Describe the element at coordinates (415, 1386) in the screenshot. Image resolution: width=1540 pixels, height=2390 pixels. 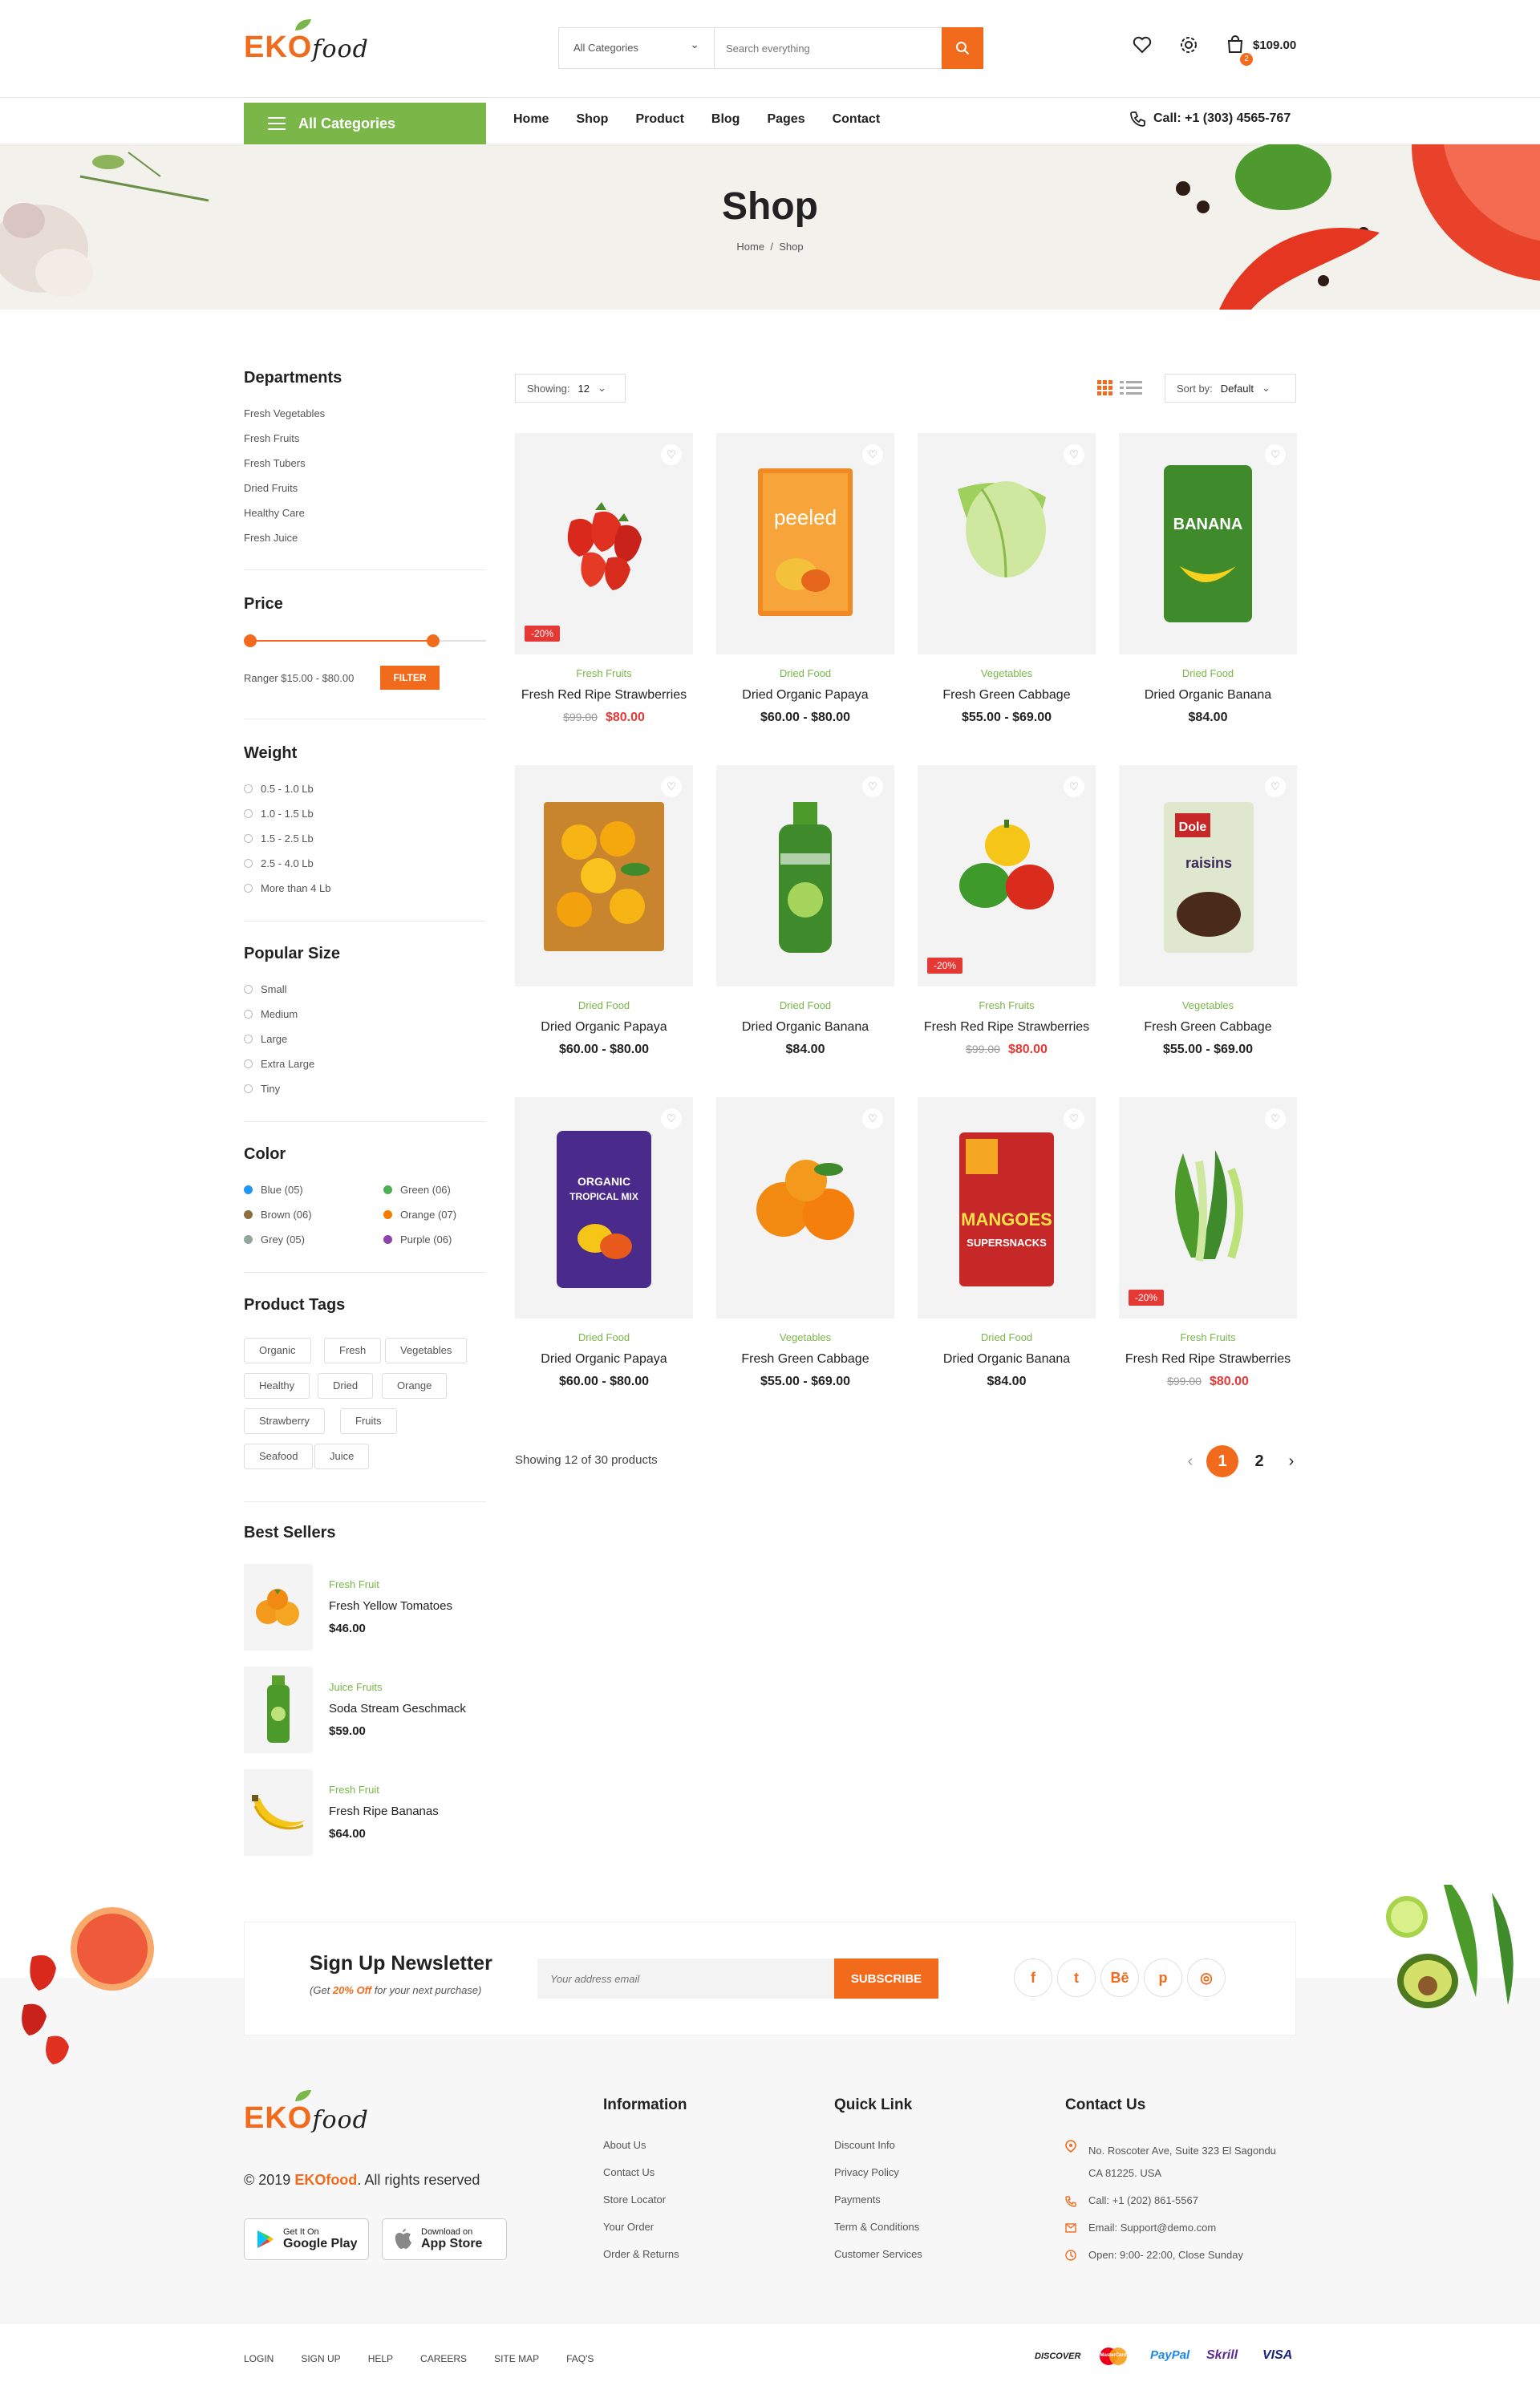
I see `tag: Orange` at that location.